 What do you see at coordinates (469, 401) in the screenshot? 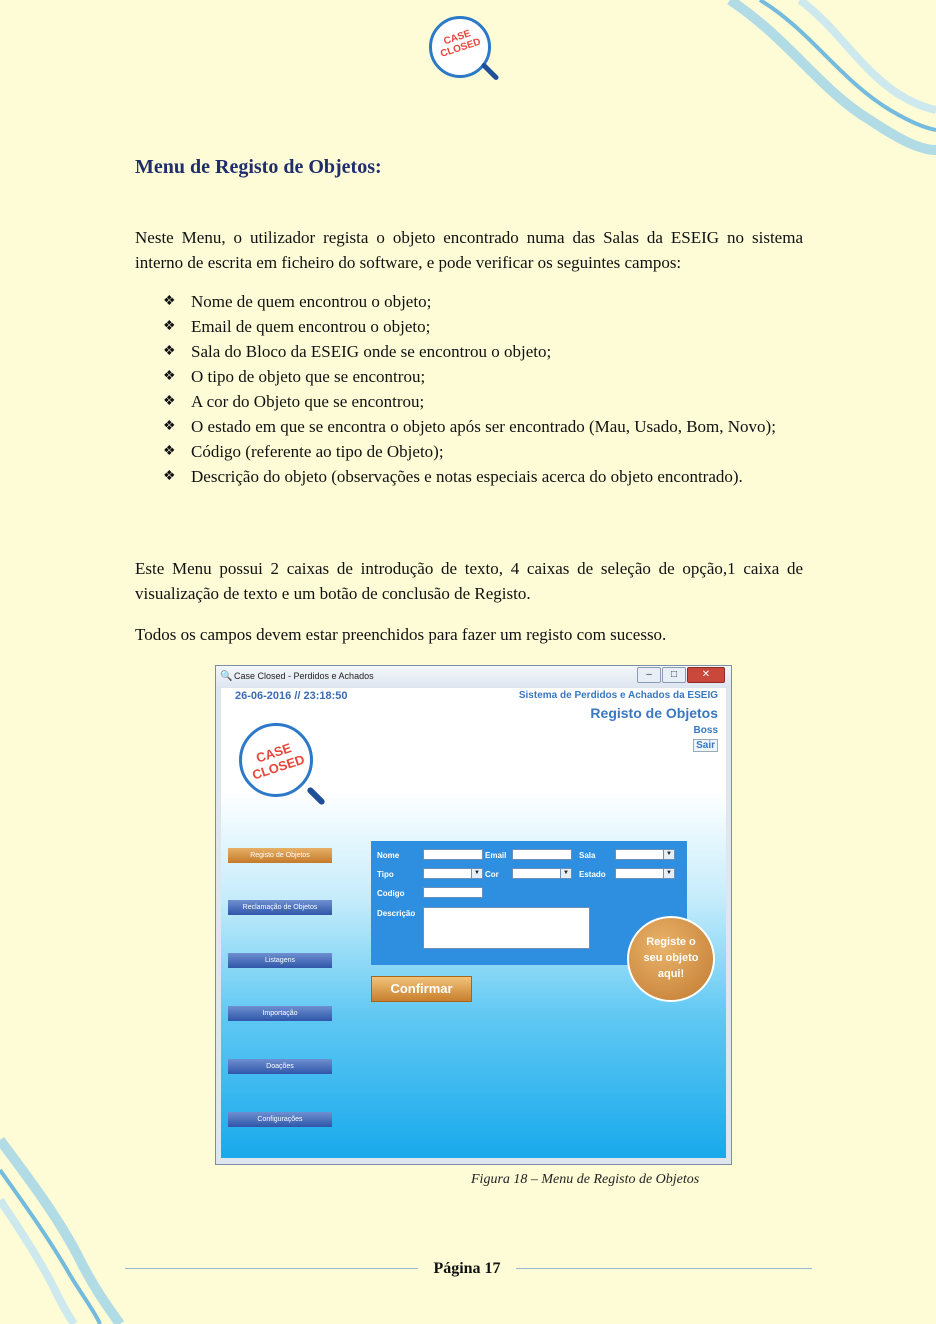
I see `list-item: ❖ A cor do Objeto que se encontrou;` at bounding box center [469, 401].